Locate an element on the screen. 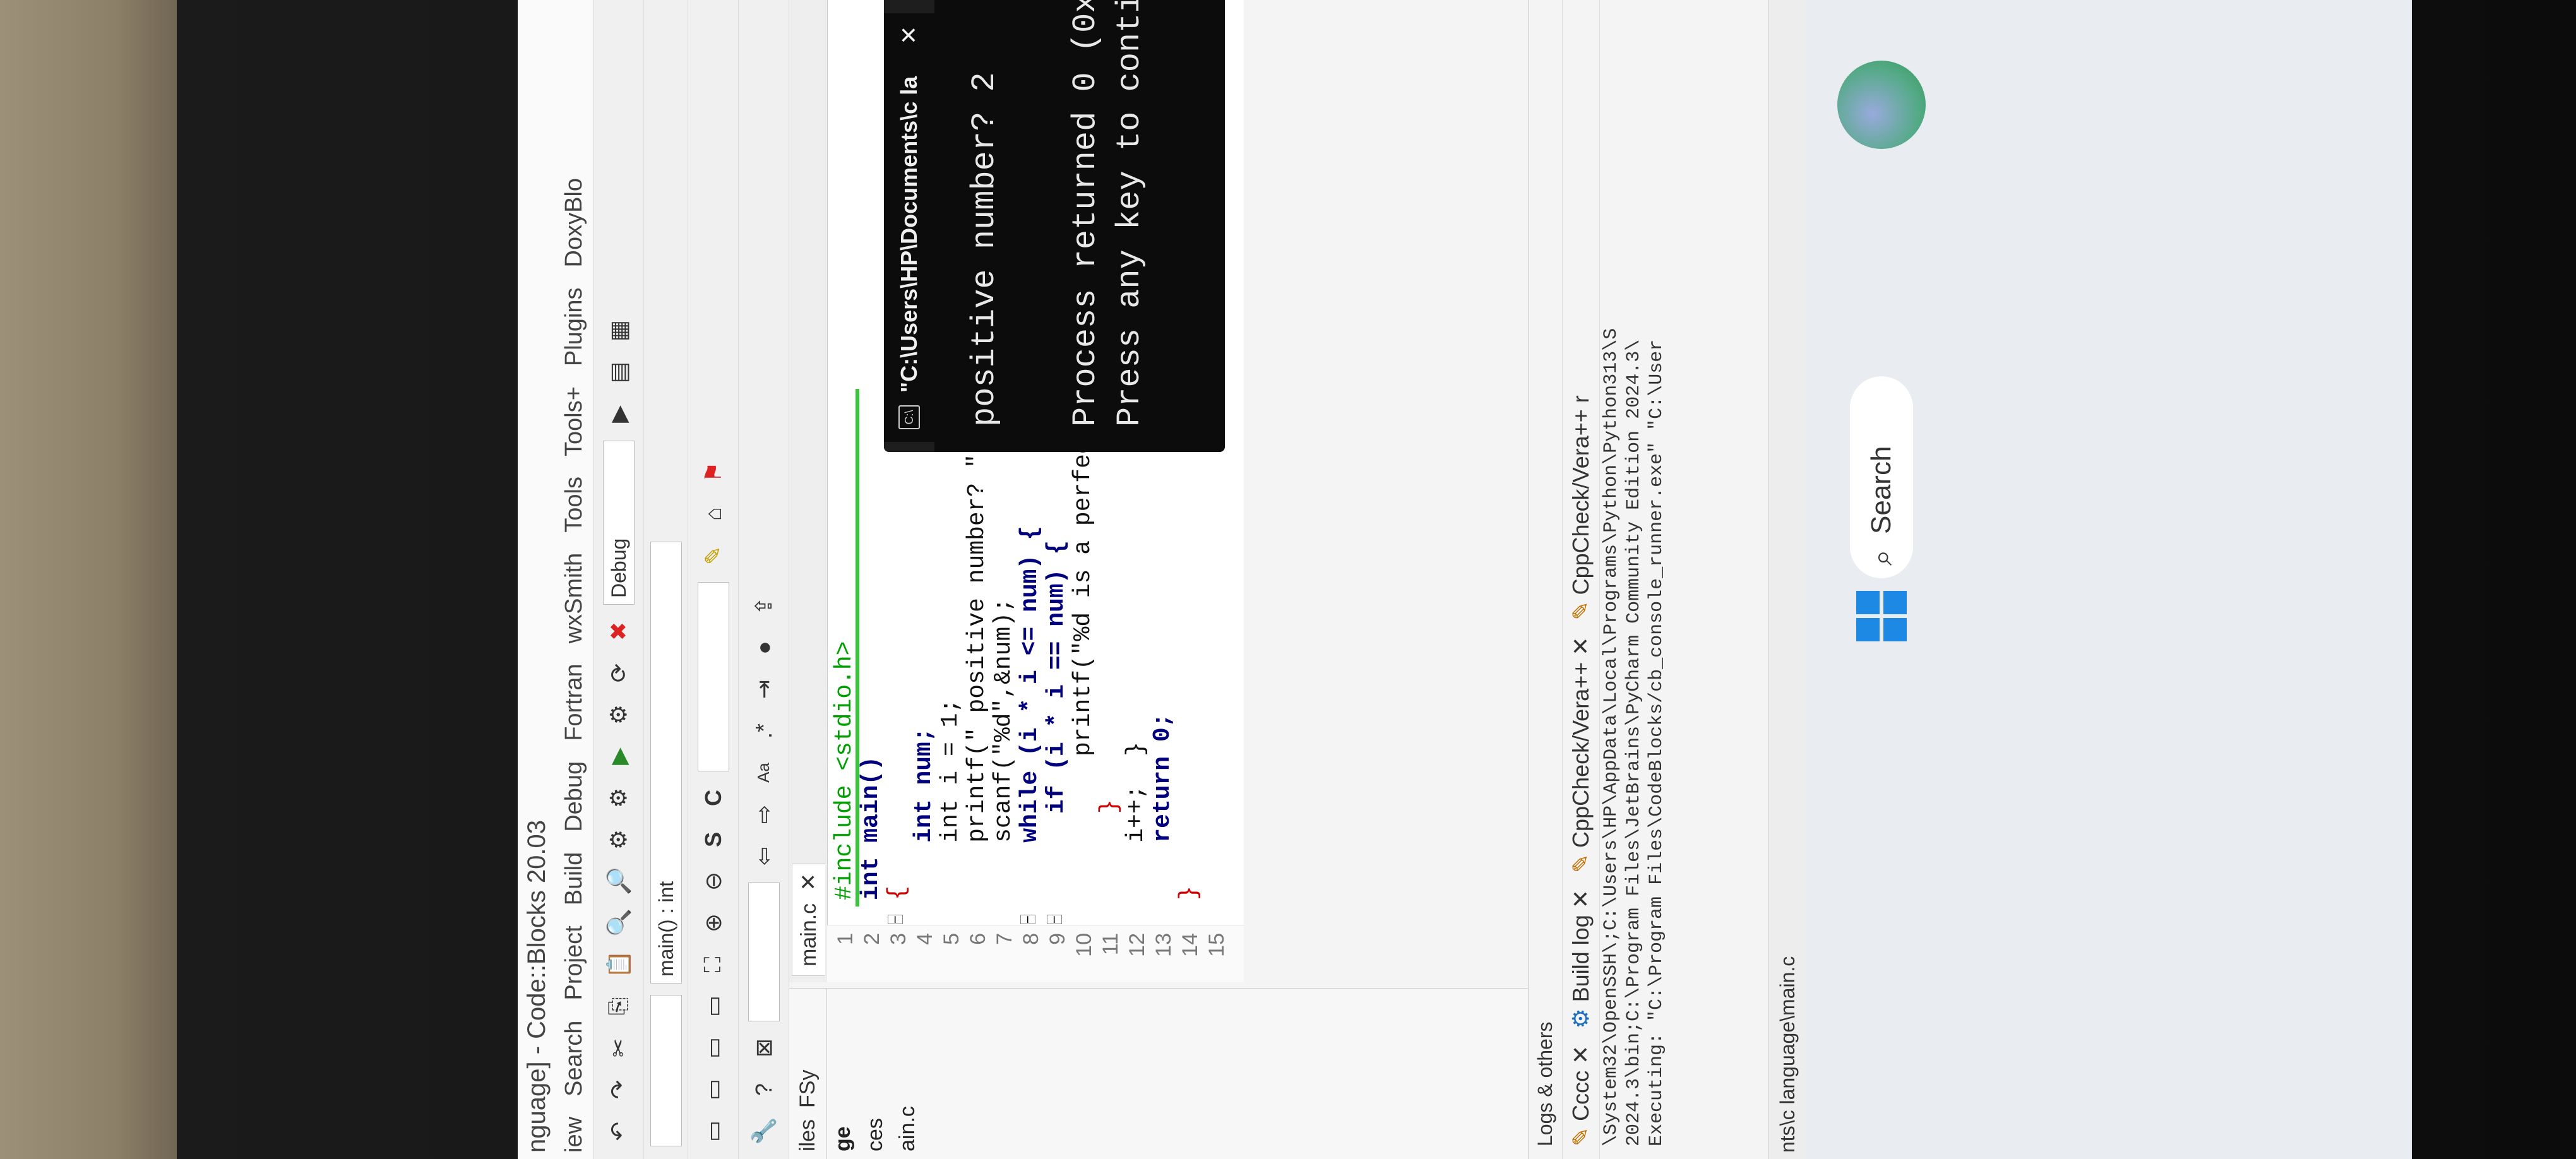 The height and width of the screenshot is (1159, 2576). tree-item-workspace: ge is located at coordinates (843, 1074).